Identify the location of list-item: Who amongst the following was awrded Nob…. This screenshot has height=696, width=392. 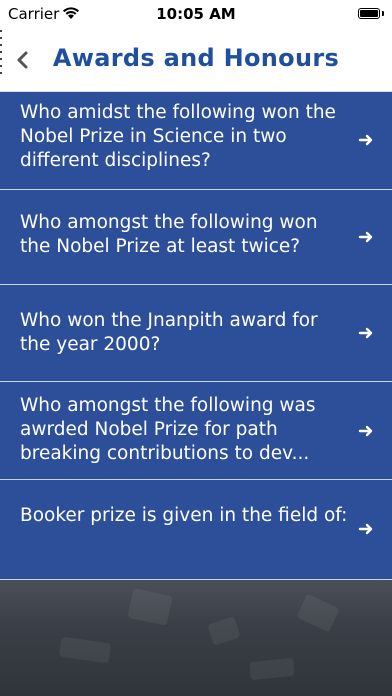
(196, 431).